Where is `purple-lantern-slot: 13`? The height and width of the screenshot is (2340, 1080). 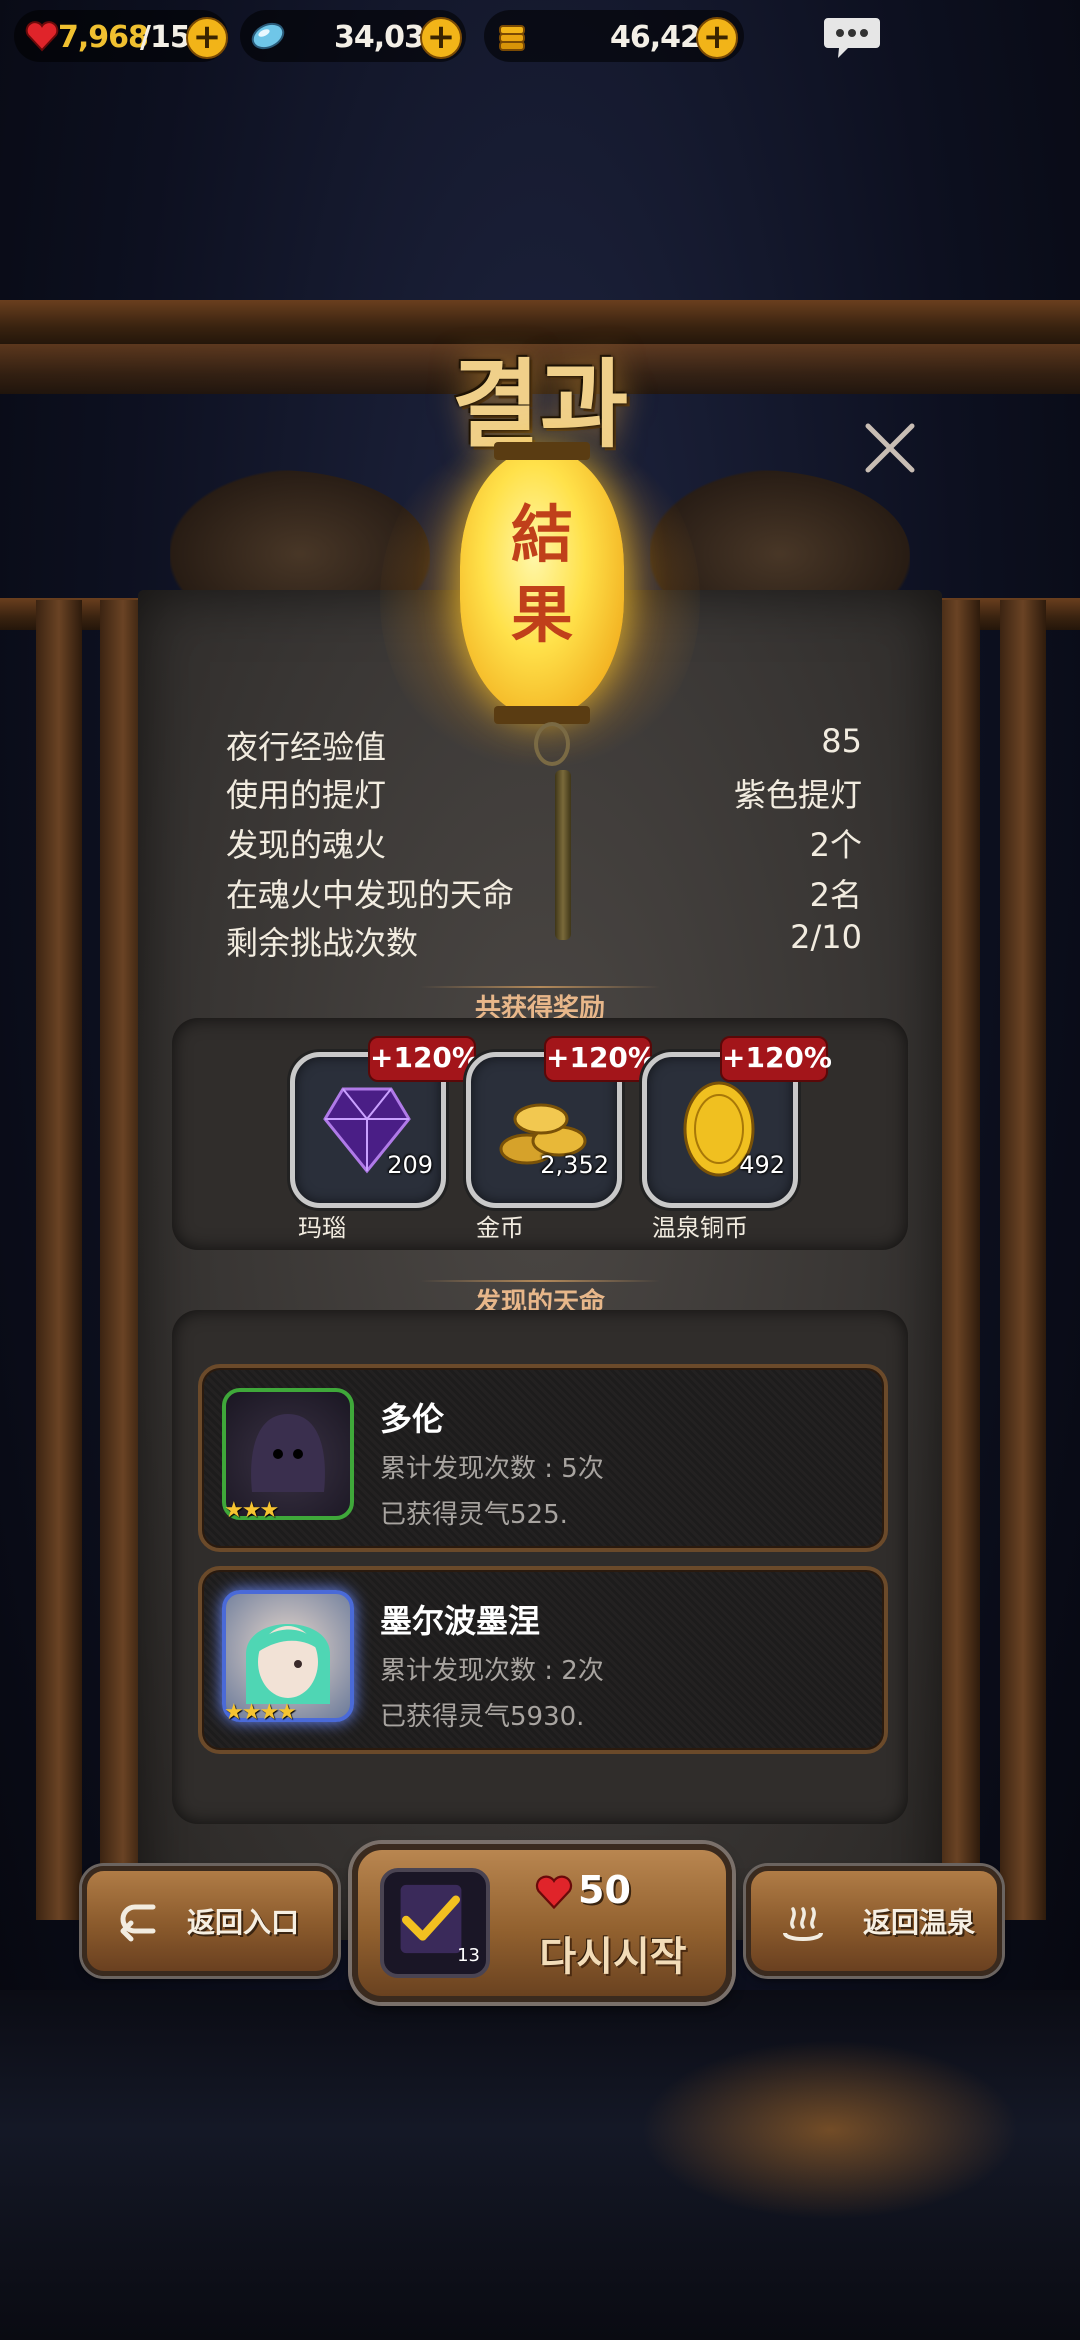
purple-lantern-slot: 13 is located at coordinates (435, 1923).